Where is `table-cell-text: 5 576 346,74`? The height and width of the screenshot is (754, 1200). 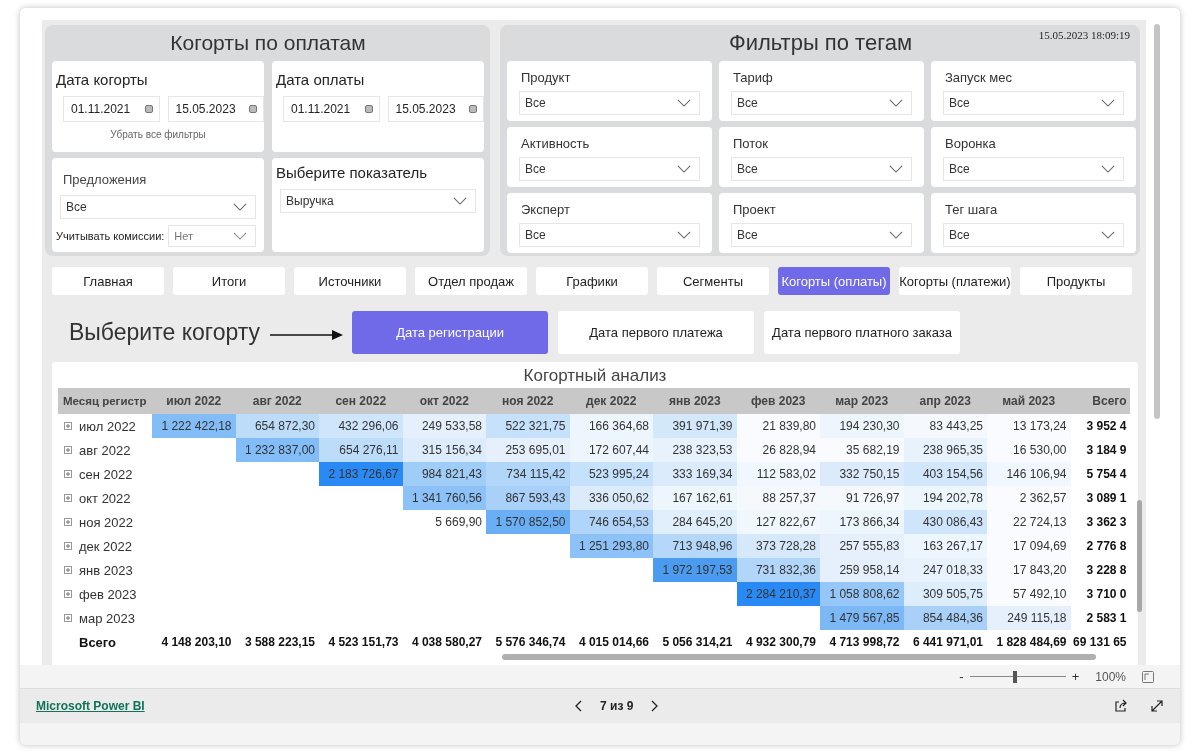
table-cell-text: 5 576 346,74 is located at coordinates (530, 642).